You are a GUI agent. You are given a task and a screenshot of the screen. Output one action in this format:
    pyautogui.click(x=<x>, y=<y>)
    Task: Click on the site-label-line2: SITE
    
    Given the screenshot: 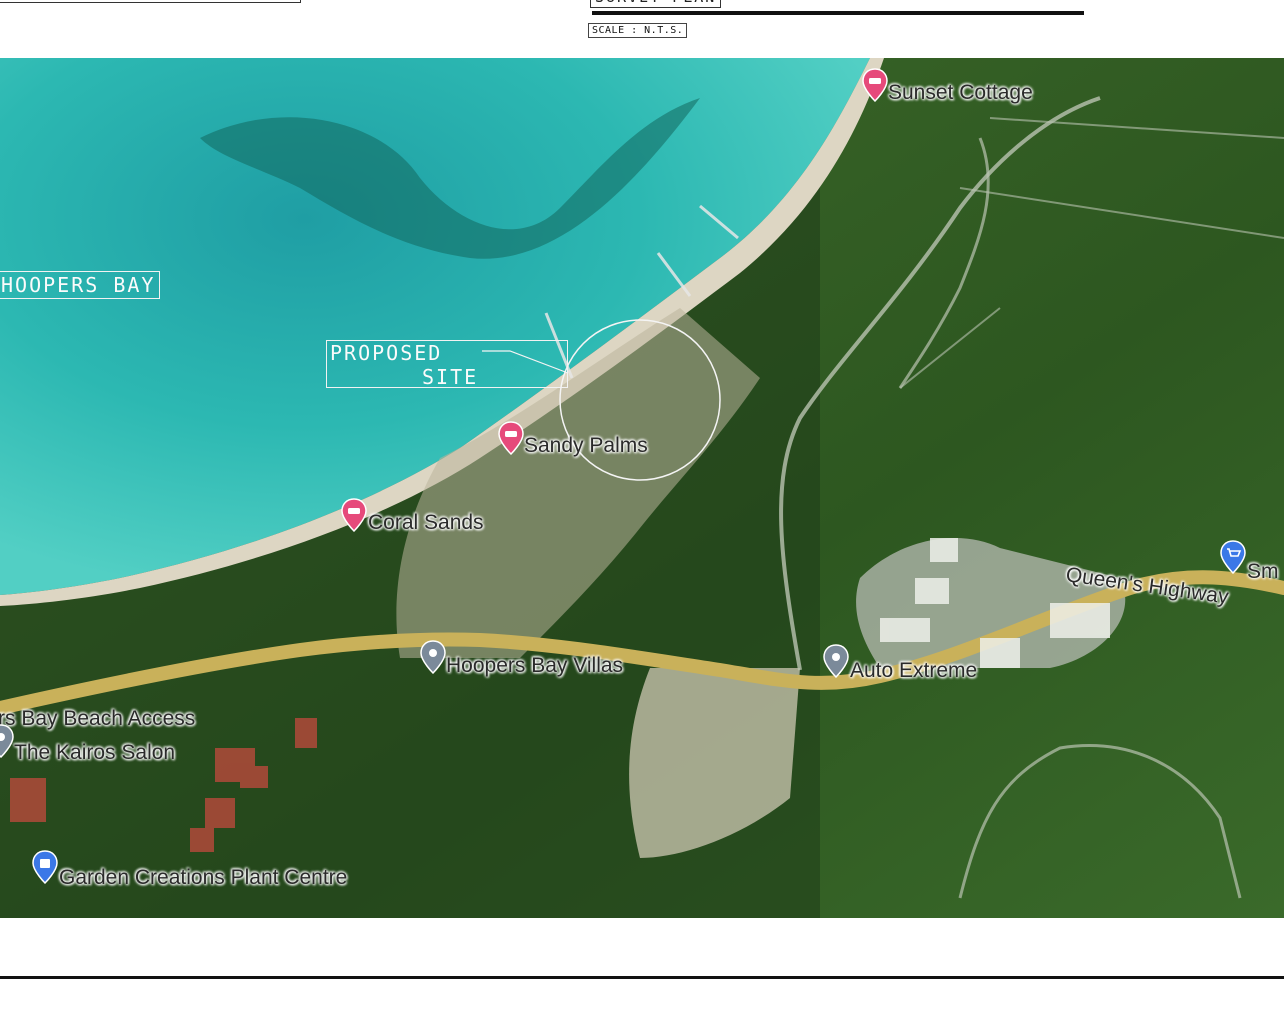 What is the action you would take?
    pyautogui.click(x=450, y=377)
    